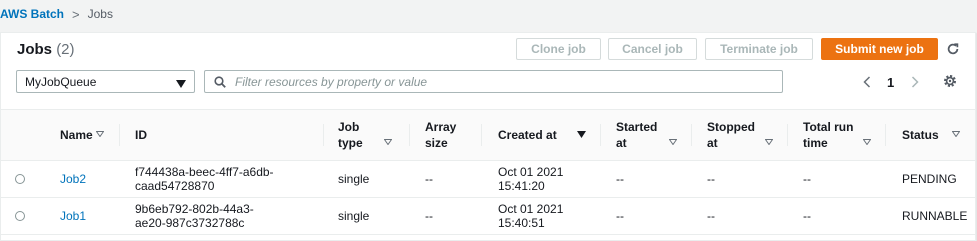 This screenshot has height=241, width=977. Describe the element at coordinates (441, 127) in the screenshot. I see `column-array-line1: Array` at that location.